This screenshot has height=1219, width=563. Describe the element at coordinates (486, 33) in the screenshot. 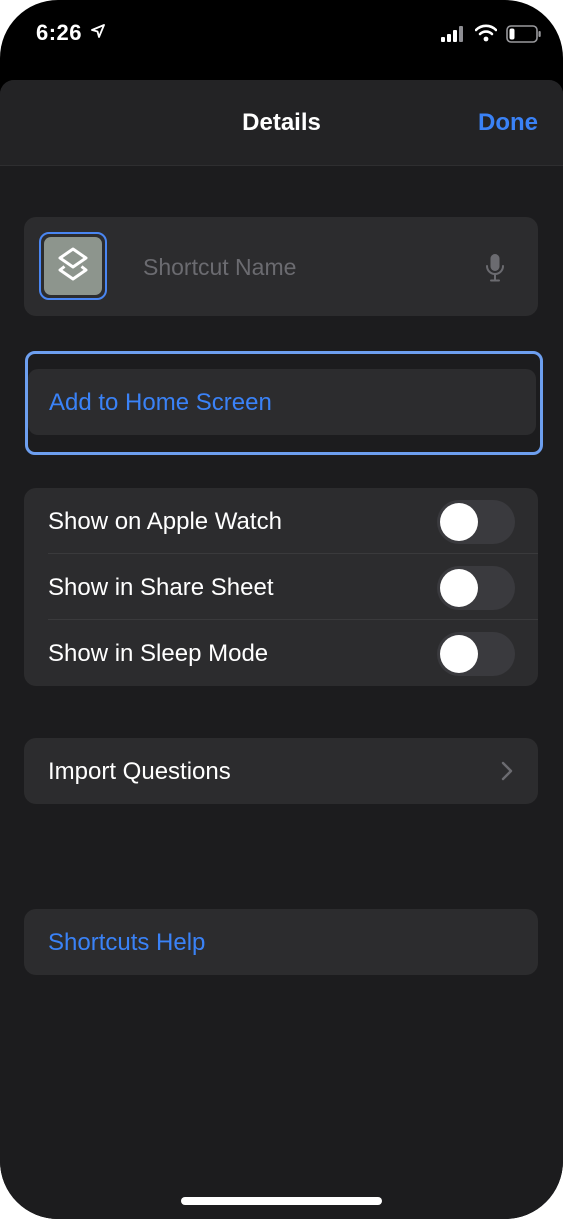

I see `wifi-icon` at that location.